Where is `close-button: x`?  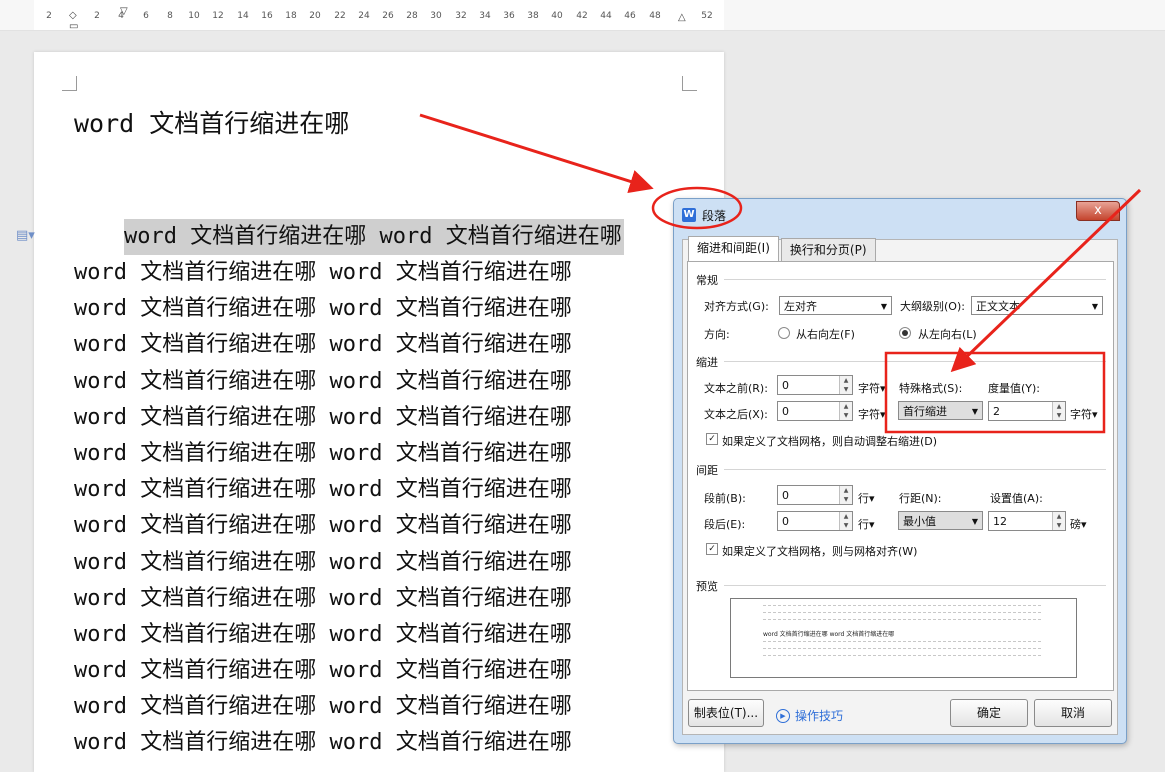
close-button: x is located at coordinates (1098, 211).